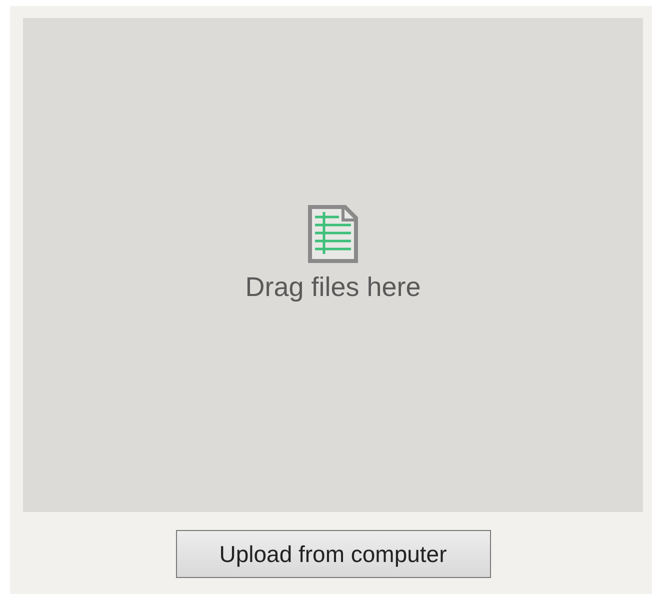 This screenshot has width=662, height=594. What do you see at coordinates (333, 554) in the screenshot?
I see `upload-button: Upload from computer` at bounding box center [333, 554].